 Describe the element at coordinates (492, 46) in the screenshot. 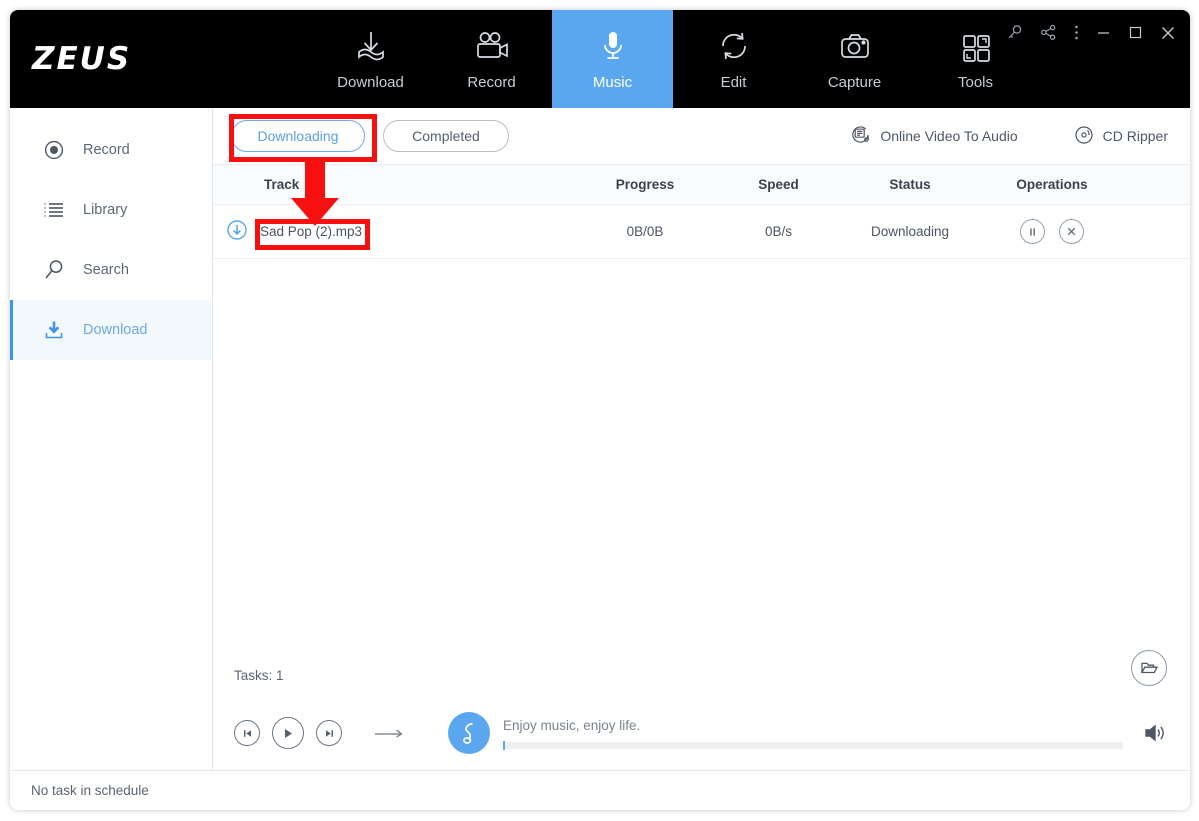

I see `video-camera-icon` at that location.